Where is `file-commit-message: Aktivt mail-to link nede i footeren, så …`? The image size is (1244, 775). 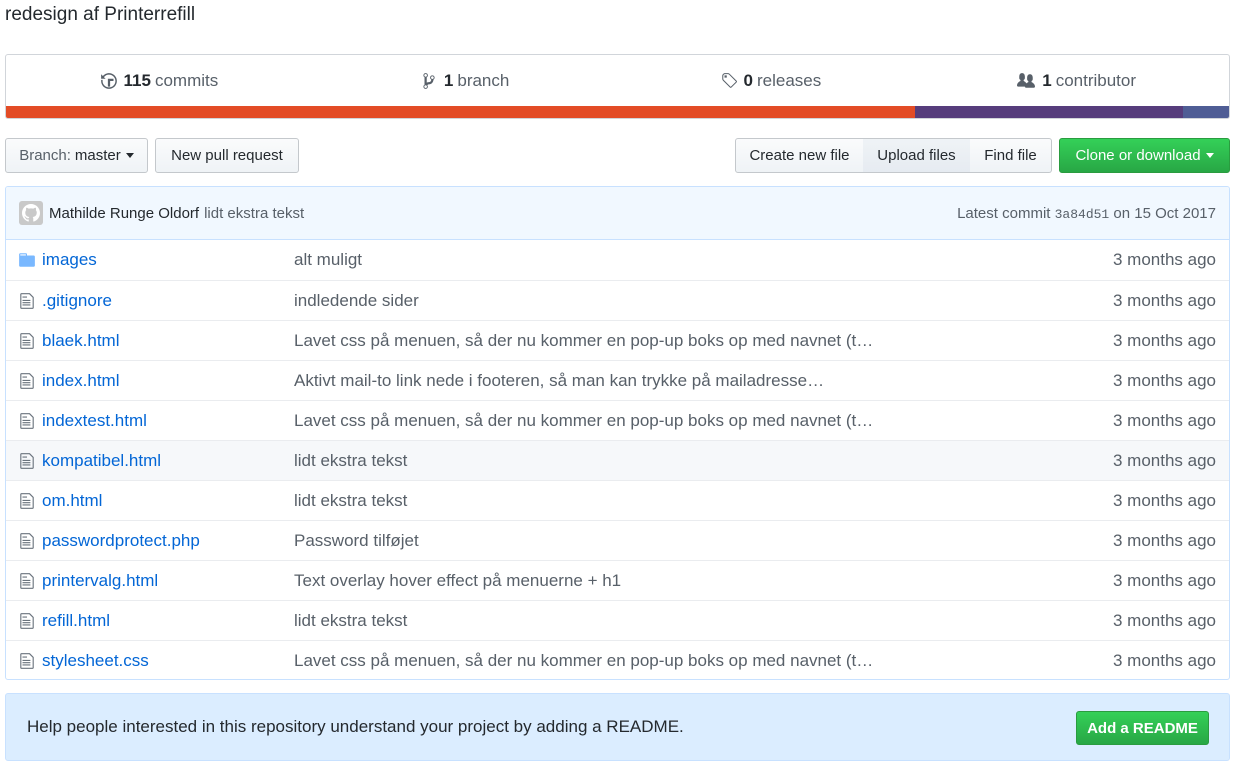
file-commit-message: Aktivt mail-to link nede i footeren, så … is located at coordinates (559, 381).